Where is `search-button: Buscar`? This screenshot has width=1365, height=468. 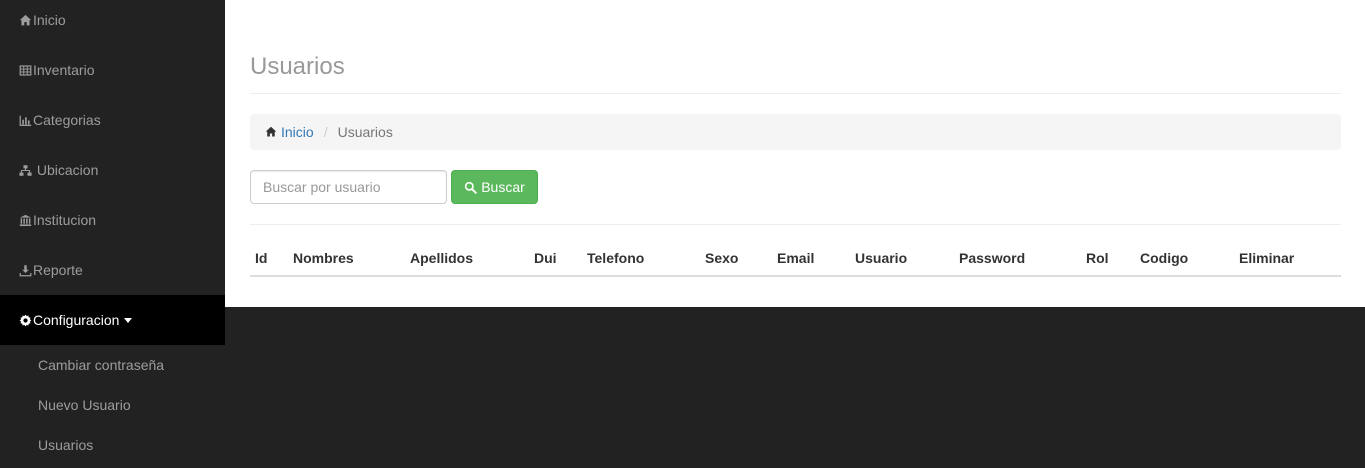 search-button: Buscar is located at coordinates (494, 187).